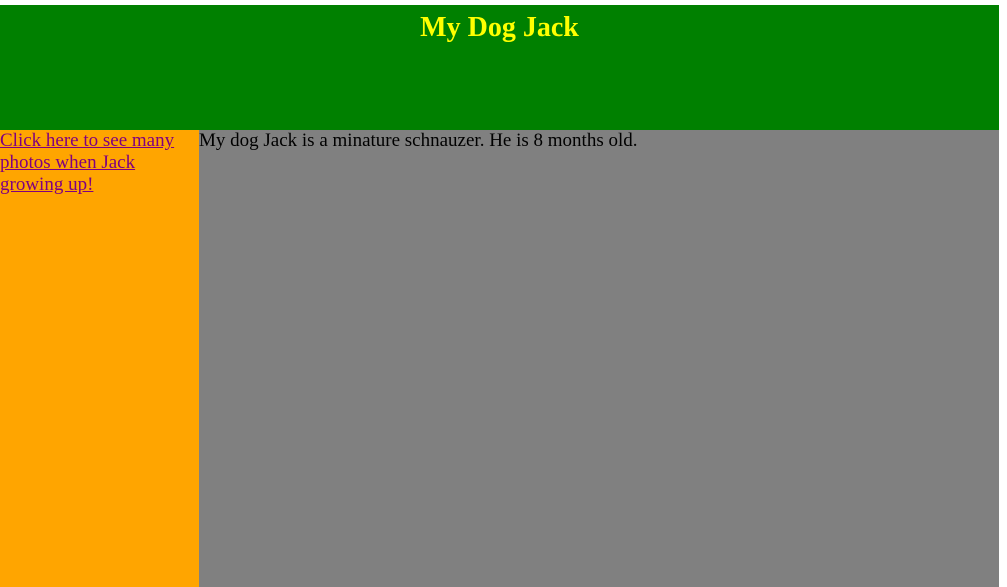 Image resolution: width=1007 pixels, height=587 pixels. I want to click on page-title: My Dog Jack, so click(499, 27).